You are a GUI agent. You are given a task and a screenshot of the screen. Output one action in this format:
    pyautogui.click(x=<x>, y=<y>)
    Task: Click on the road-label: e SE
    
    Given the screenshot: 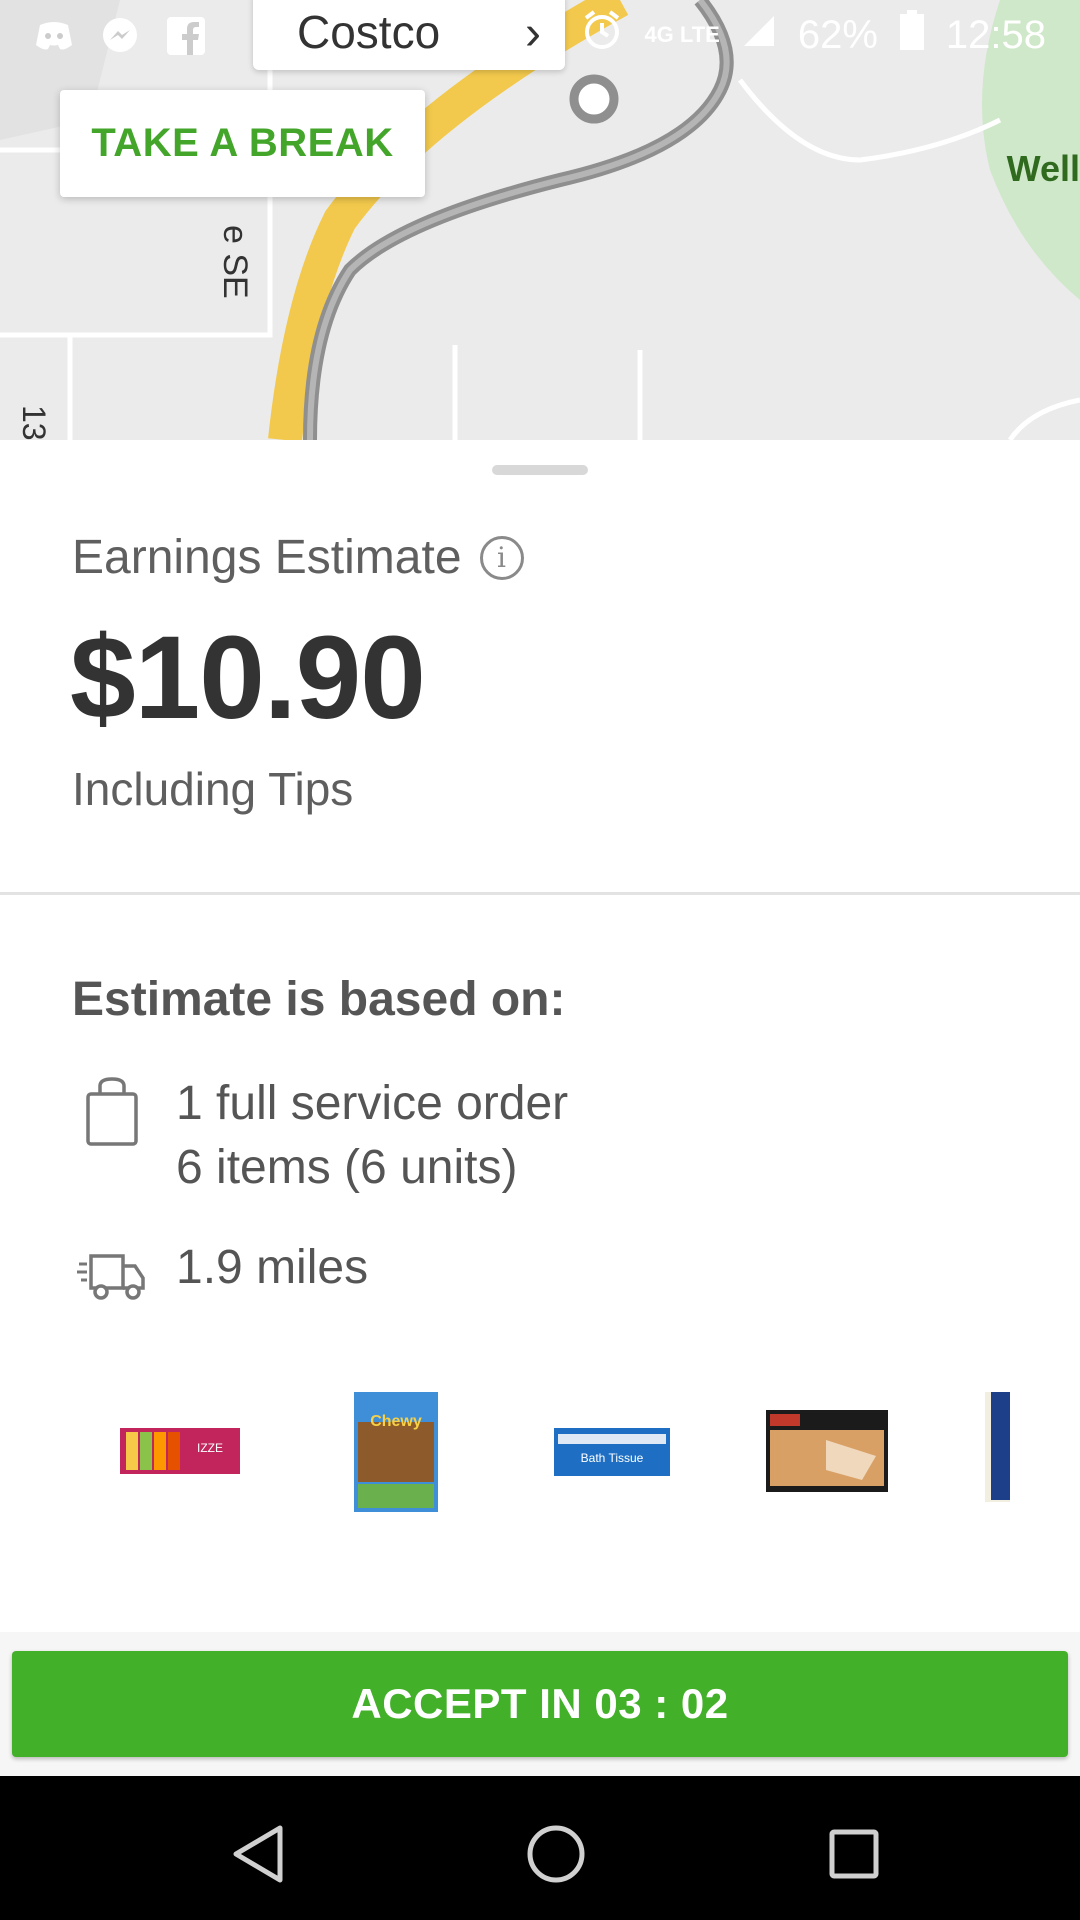 What is the action you would take?
    pyautogui.click(x=235, y=262)
    